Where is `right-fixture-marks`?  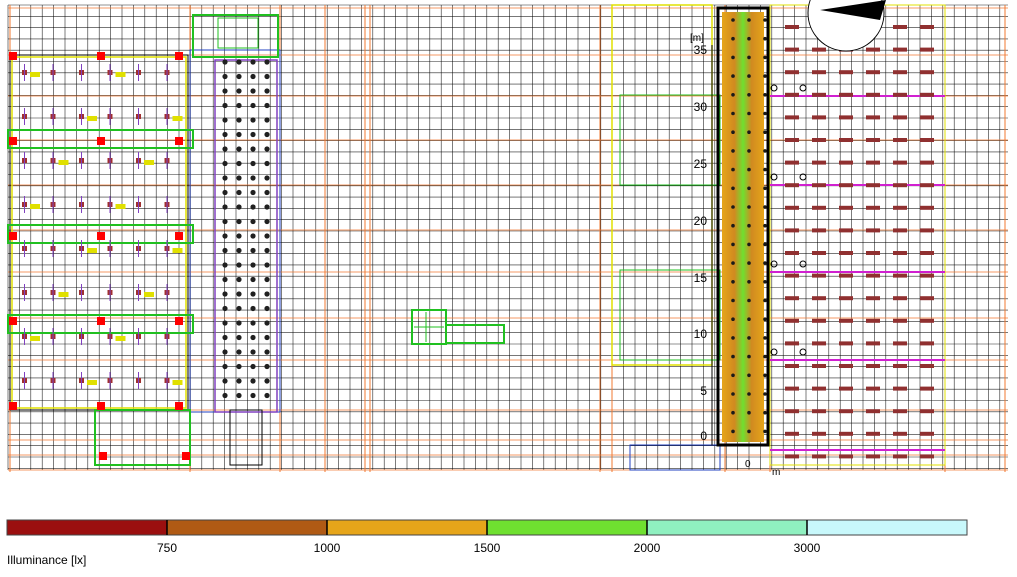 right-fixture-marks is located at coordinates (852, 242).